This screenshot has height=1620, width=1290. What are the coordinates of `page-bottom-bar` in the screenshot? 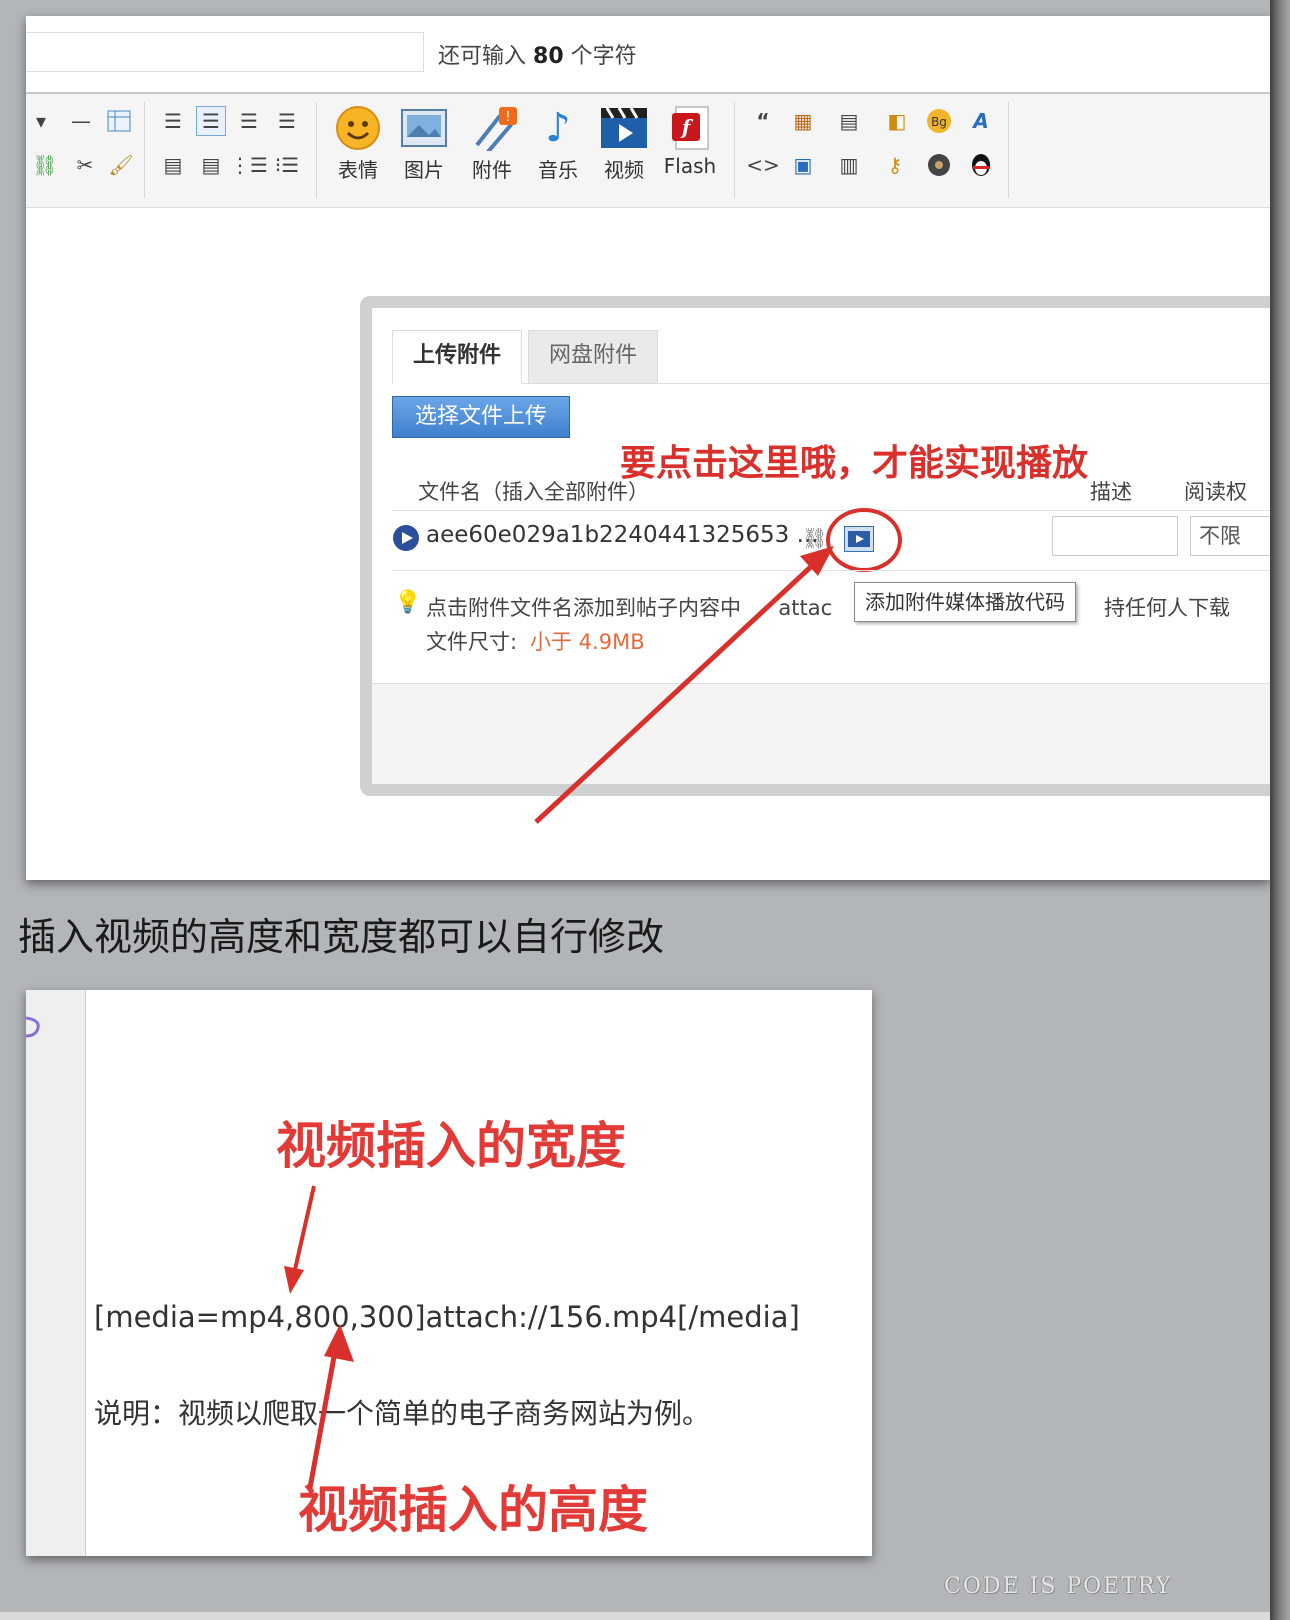 It's located at (635, 1616).